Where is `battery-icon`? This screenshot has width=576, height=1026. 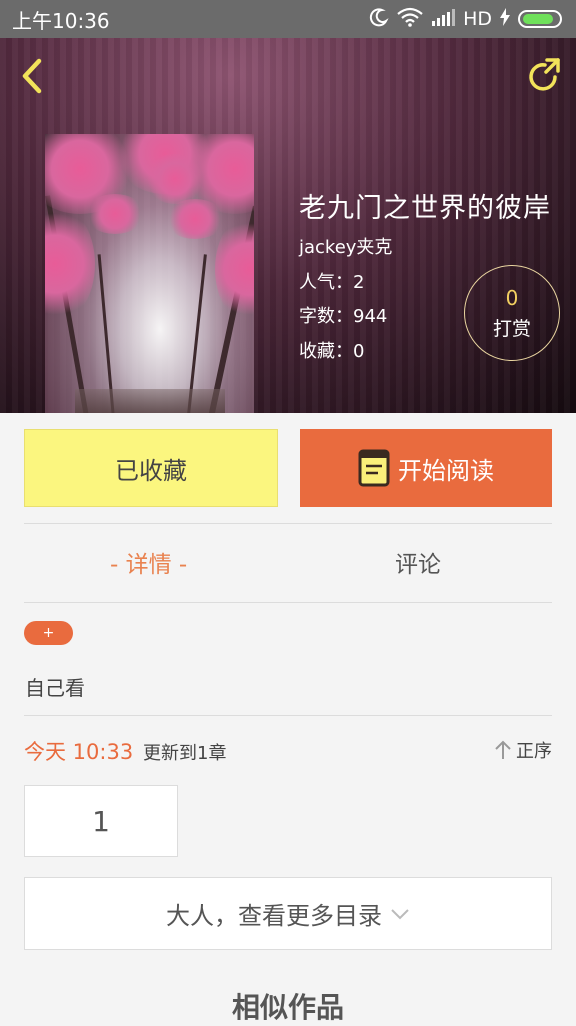
battery-icon is located at coordinates (540, 19).